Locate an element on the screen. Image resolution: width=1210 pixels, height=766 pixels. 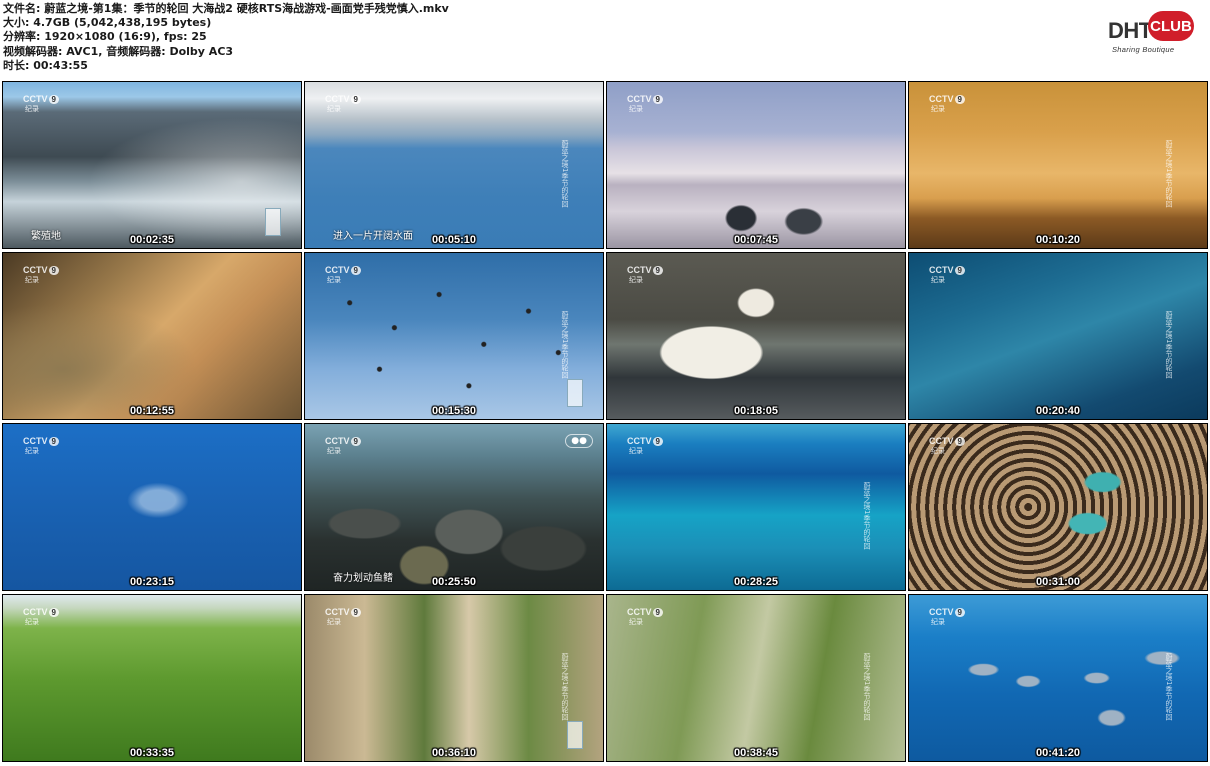
thumbnail: CCTV 9 纪录 蔚蓝之境1季节的轮回 00:15:30 is located at coordinates (454, 336).